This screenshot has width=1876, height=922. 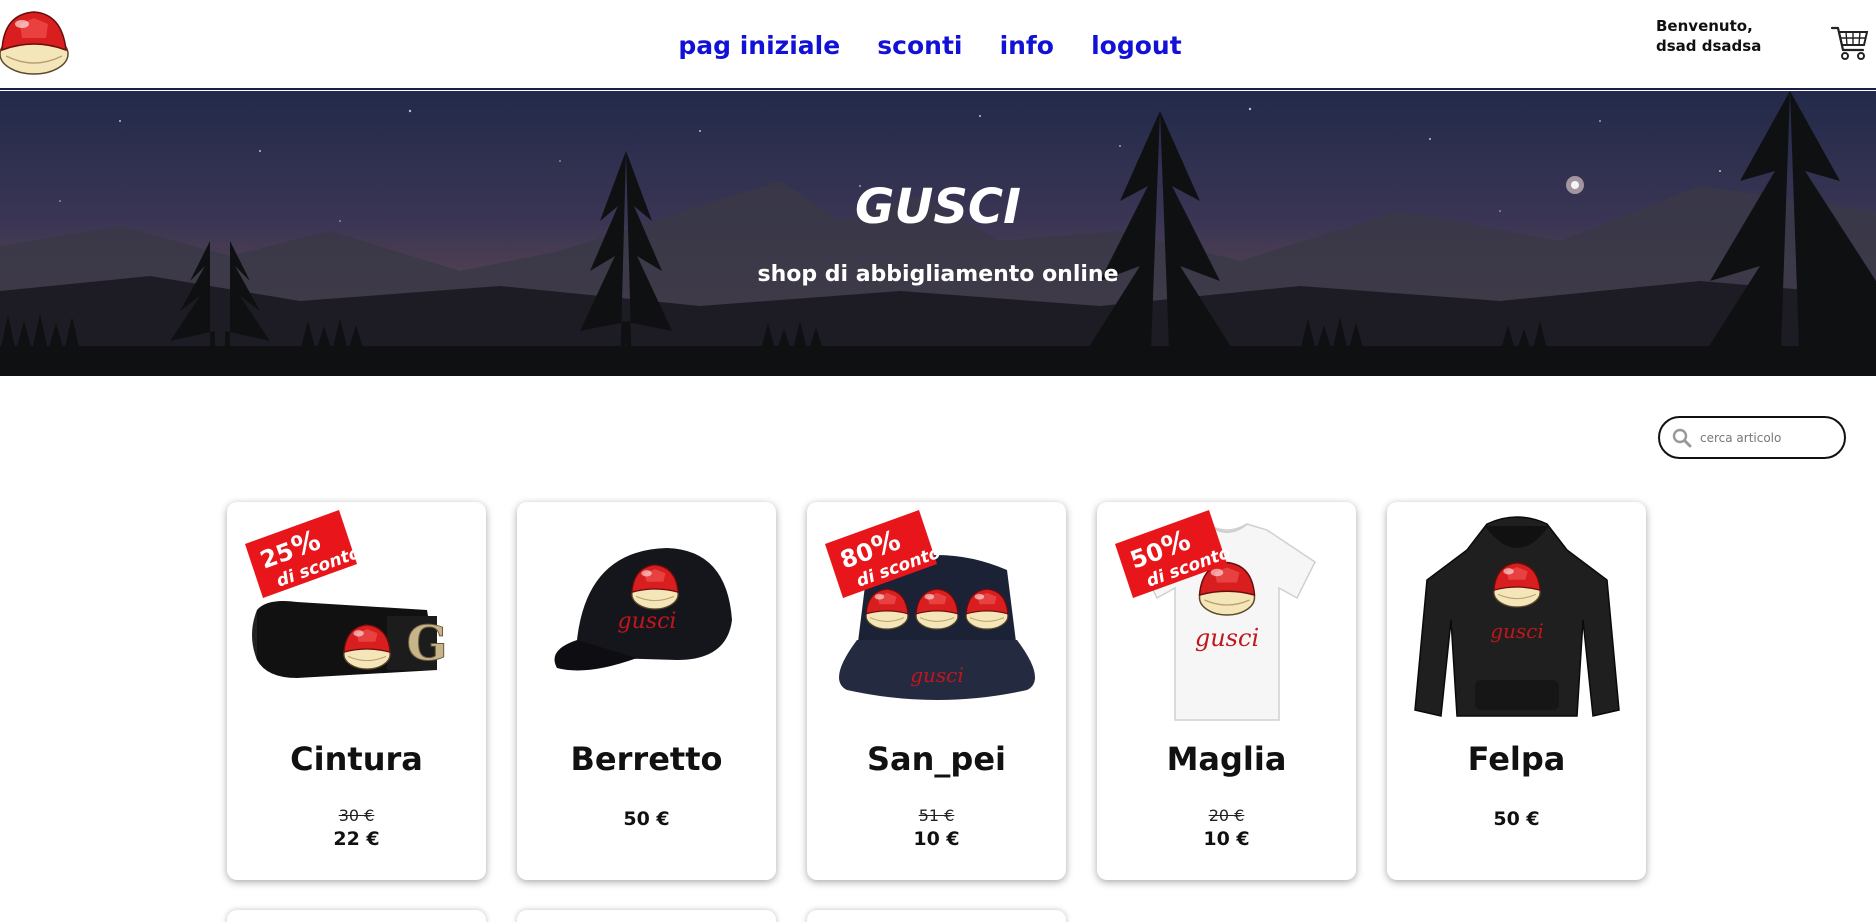 What do you see at coordinates (919, 46) in the screenshot?
I see `nav-link-discounts: sconti` at bounding box center [919, 46].